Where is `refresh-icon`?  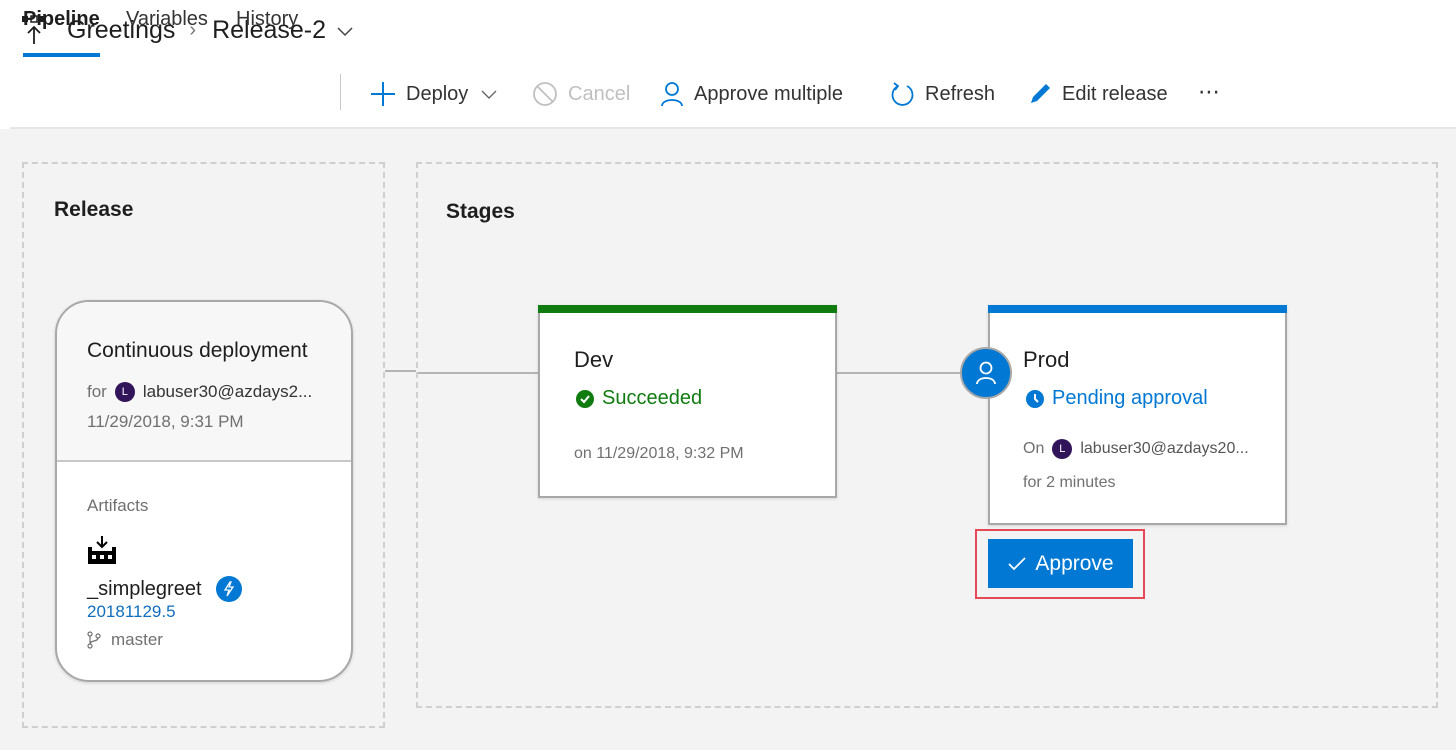
refresh-icon is located at coordinates (902, 94).